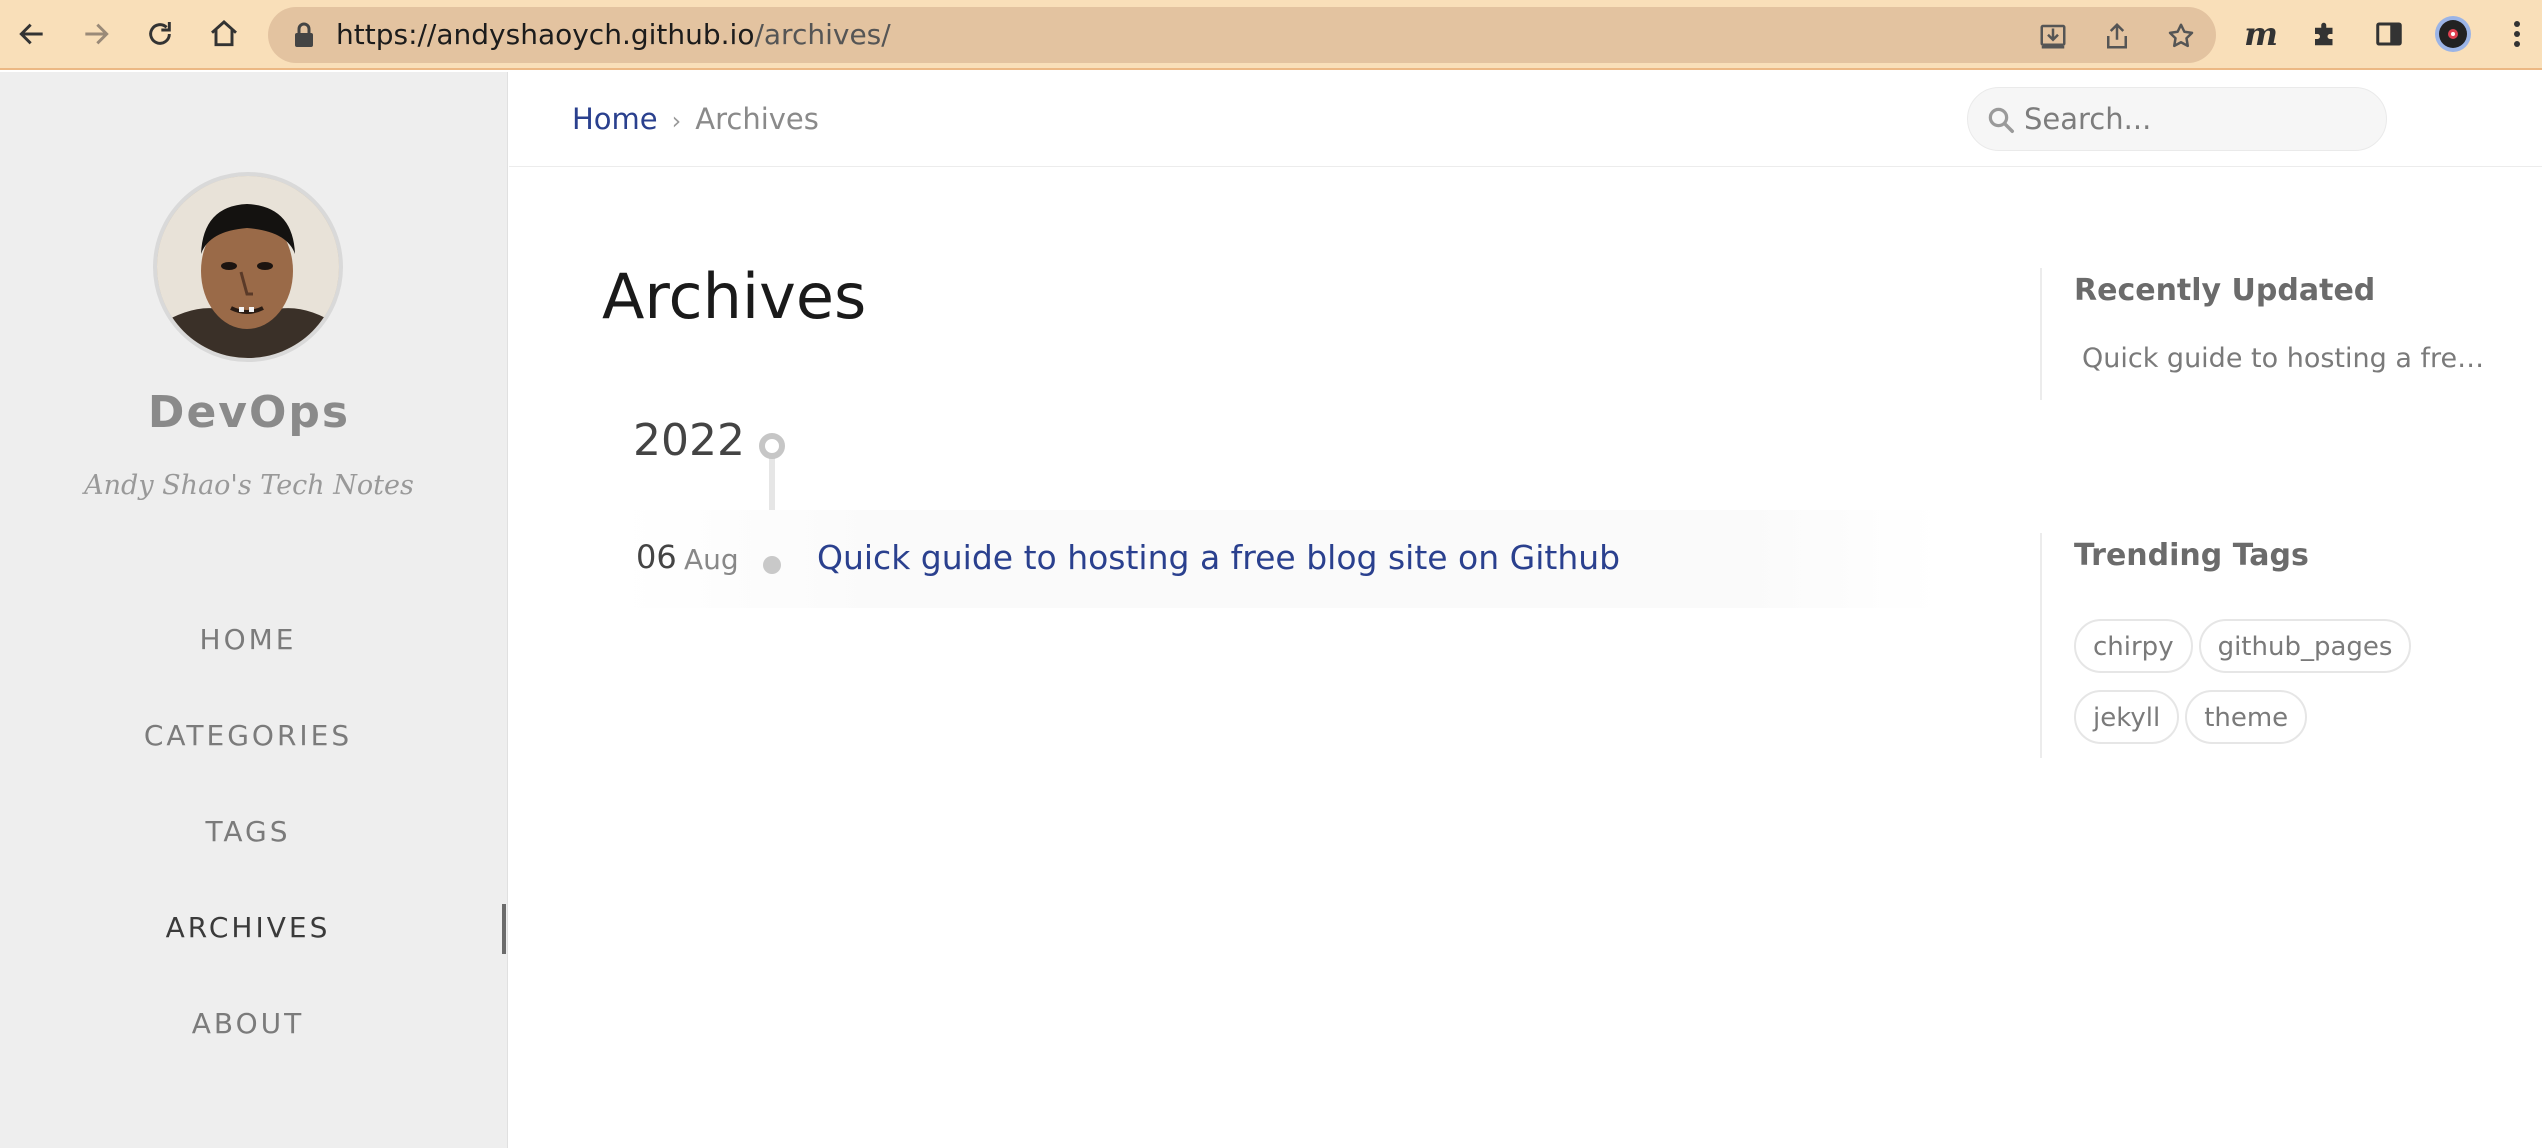  What do you see at coordinates (254, 736) in the screenshot?
I see `nav-item-categories: CATEGORIES` at bounding box center [254, 736].